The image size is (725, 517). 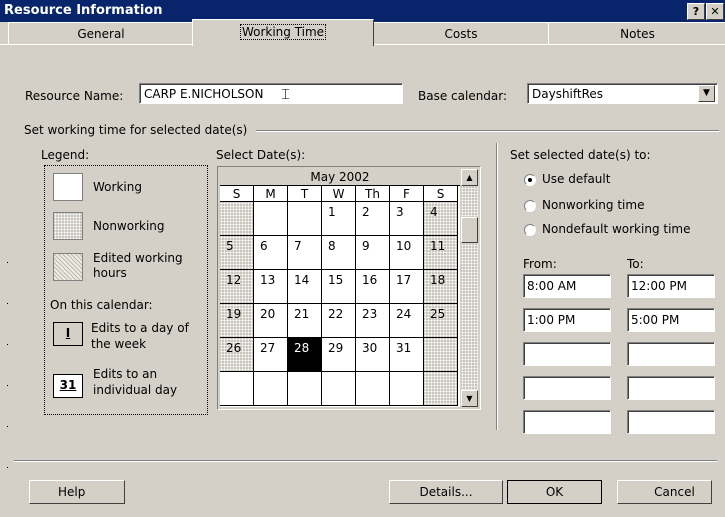 I want to click on nondefault-working-label: Nondefault working time, so click(x=616, y=229).